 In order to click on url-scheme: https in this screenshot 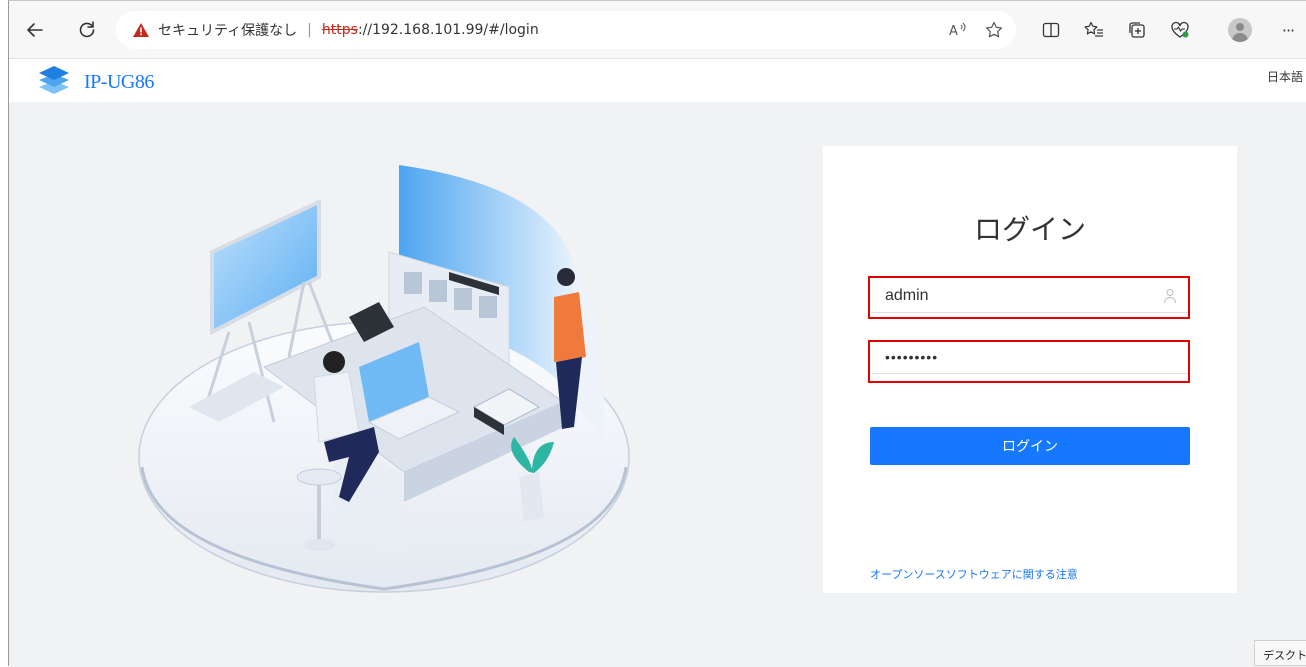, I will do `click(340, 30)`.